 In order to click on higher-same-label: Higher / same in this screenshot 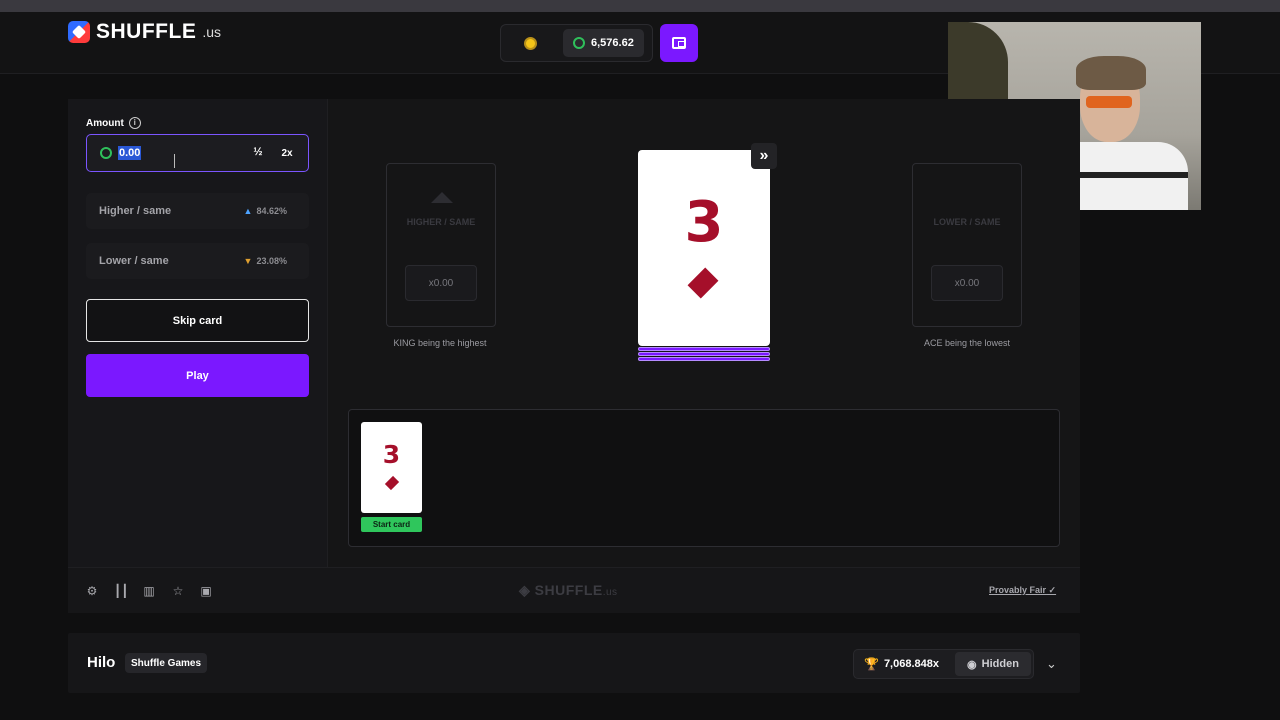, I will do `click(135, 211)`.